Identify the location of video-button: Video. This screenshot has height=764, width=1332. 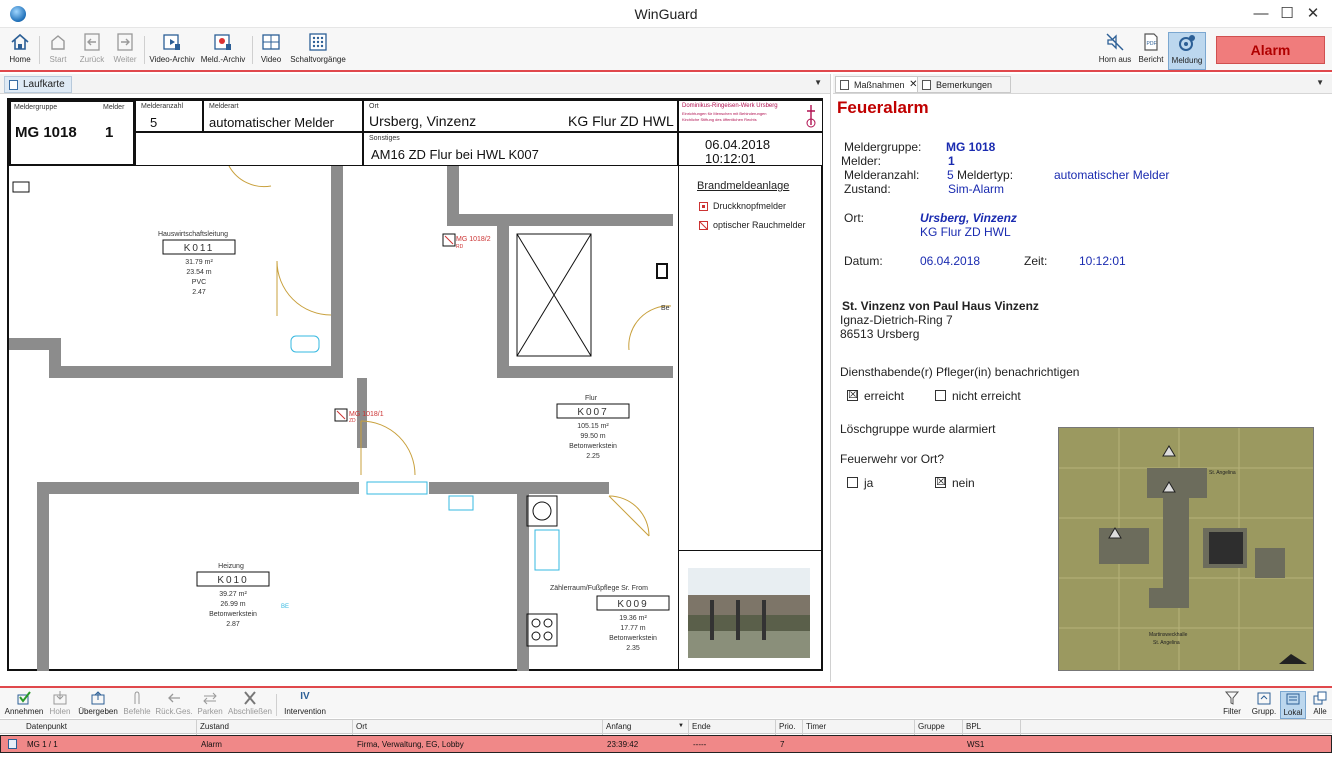
(271, 51).